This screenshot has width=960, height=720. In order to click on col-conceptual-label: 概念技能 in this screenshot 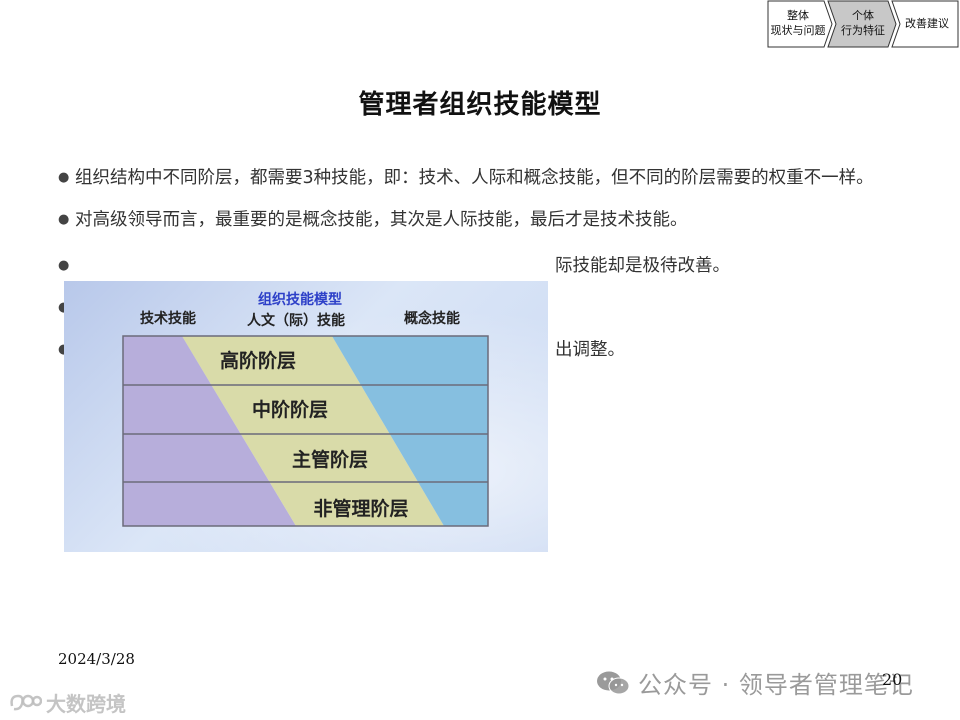, I will do `click(432, 318)`.